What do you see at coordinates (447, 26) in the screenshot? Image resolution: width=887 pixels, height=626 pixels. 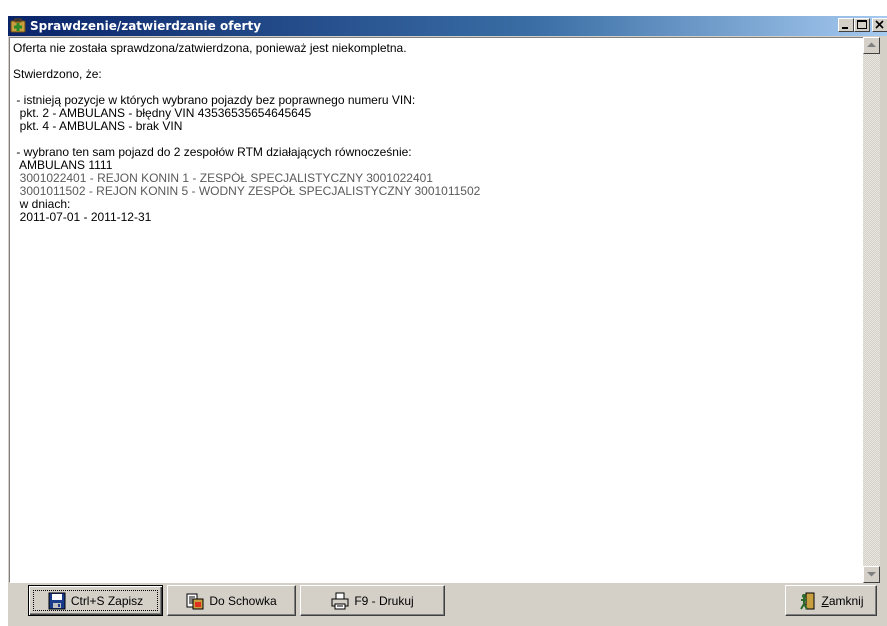 I see `title-bar: Sprawdzenie/zatwierdzanie oferty` at bounding box center [447, 26].